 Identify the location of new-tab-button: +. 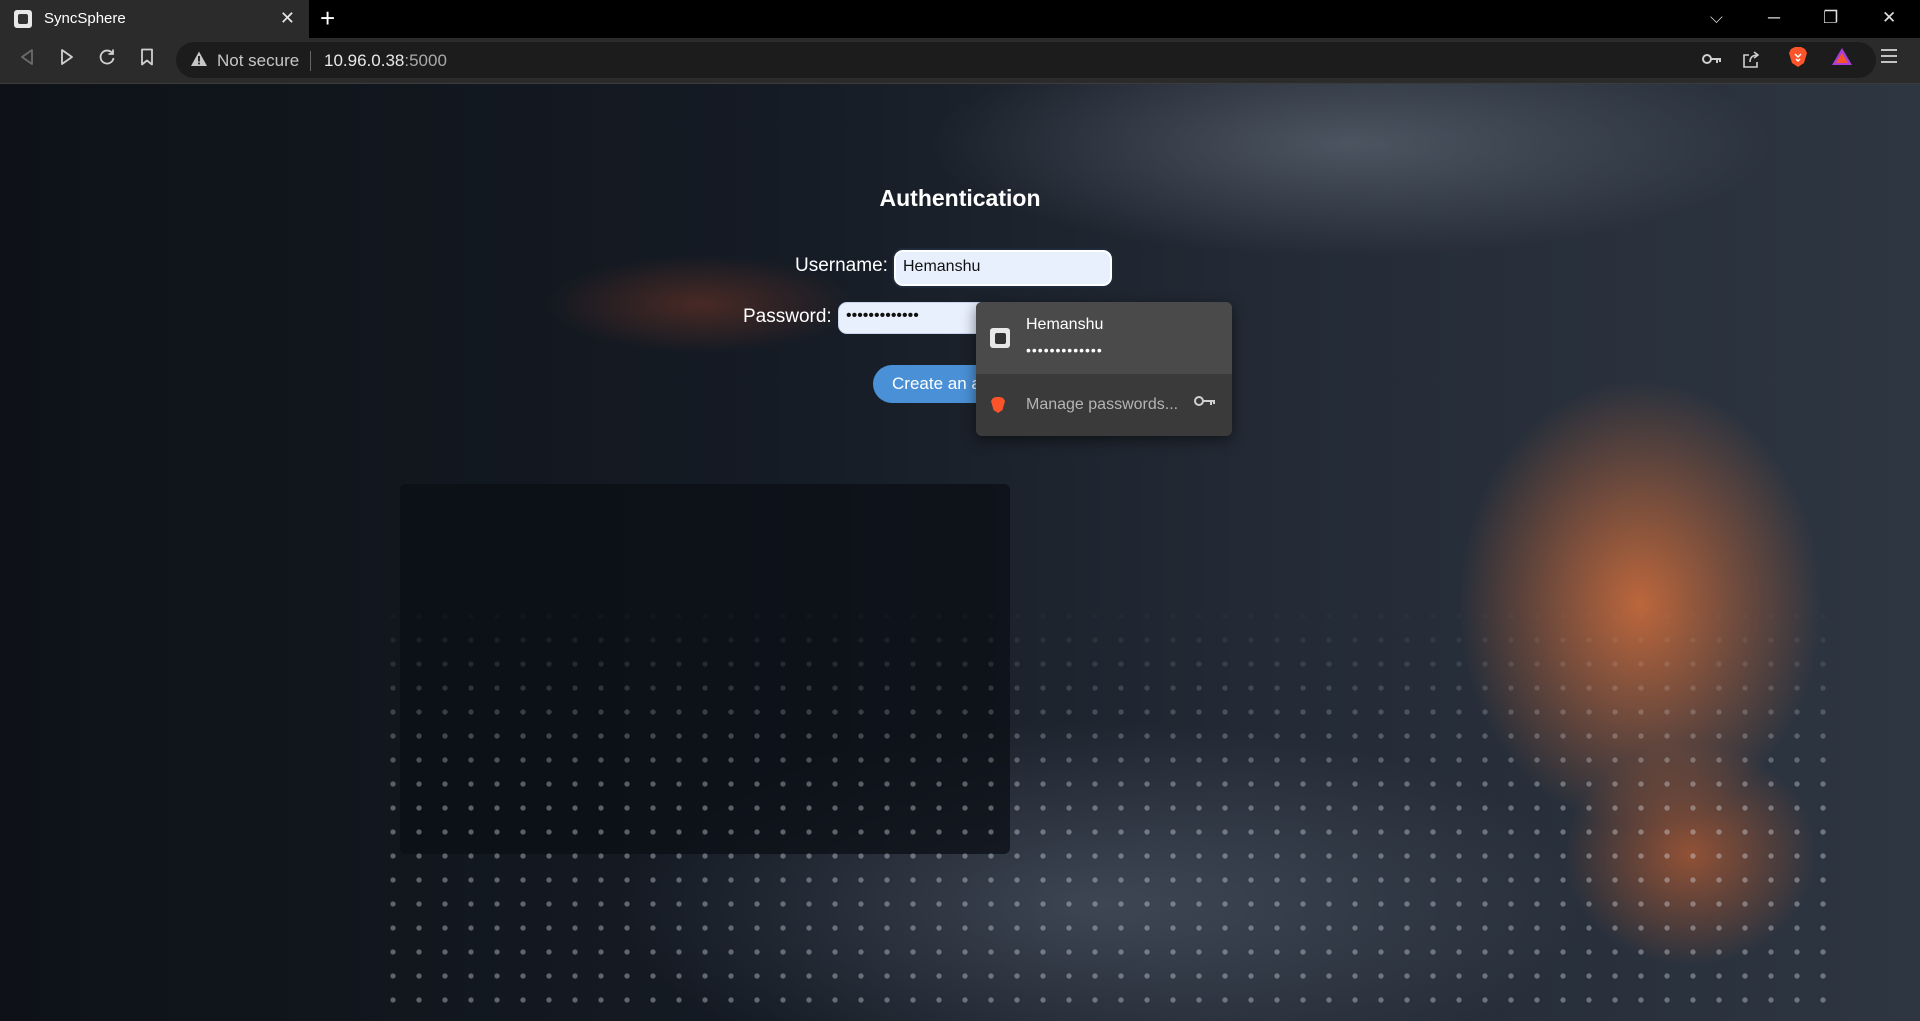
(327, 18).